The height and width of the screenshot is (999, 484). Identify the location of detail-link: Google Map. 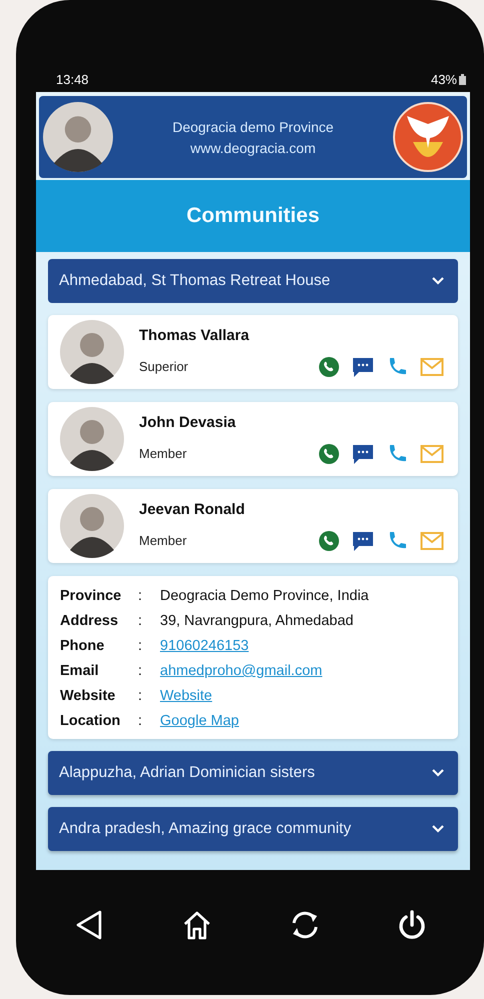
(304, 721).